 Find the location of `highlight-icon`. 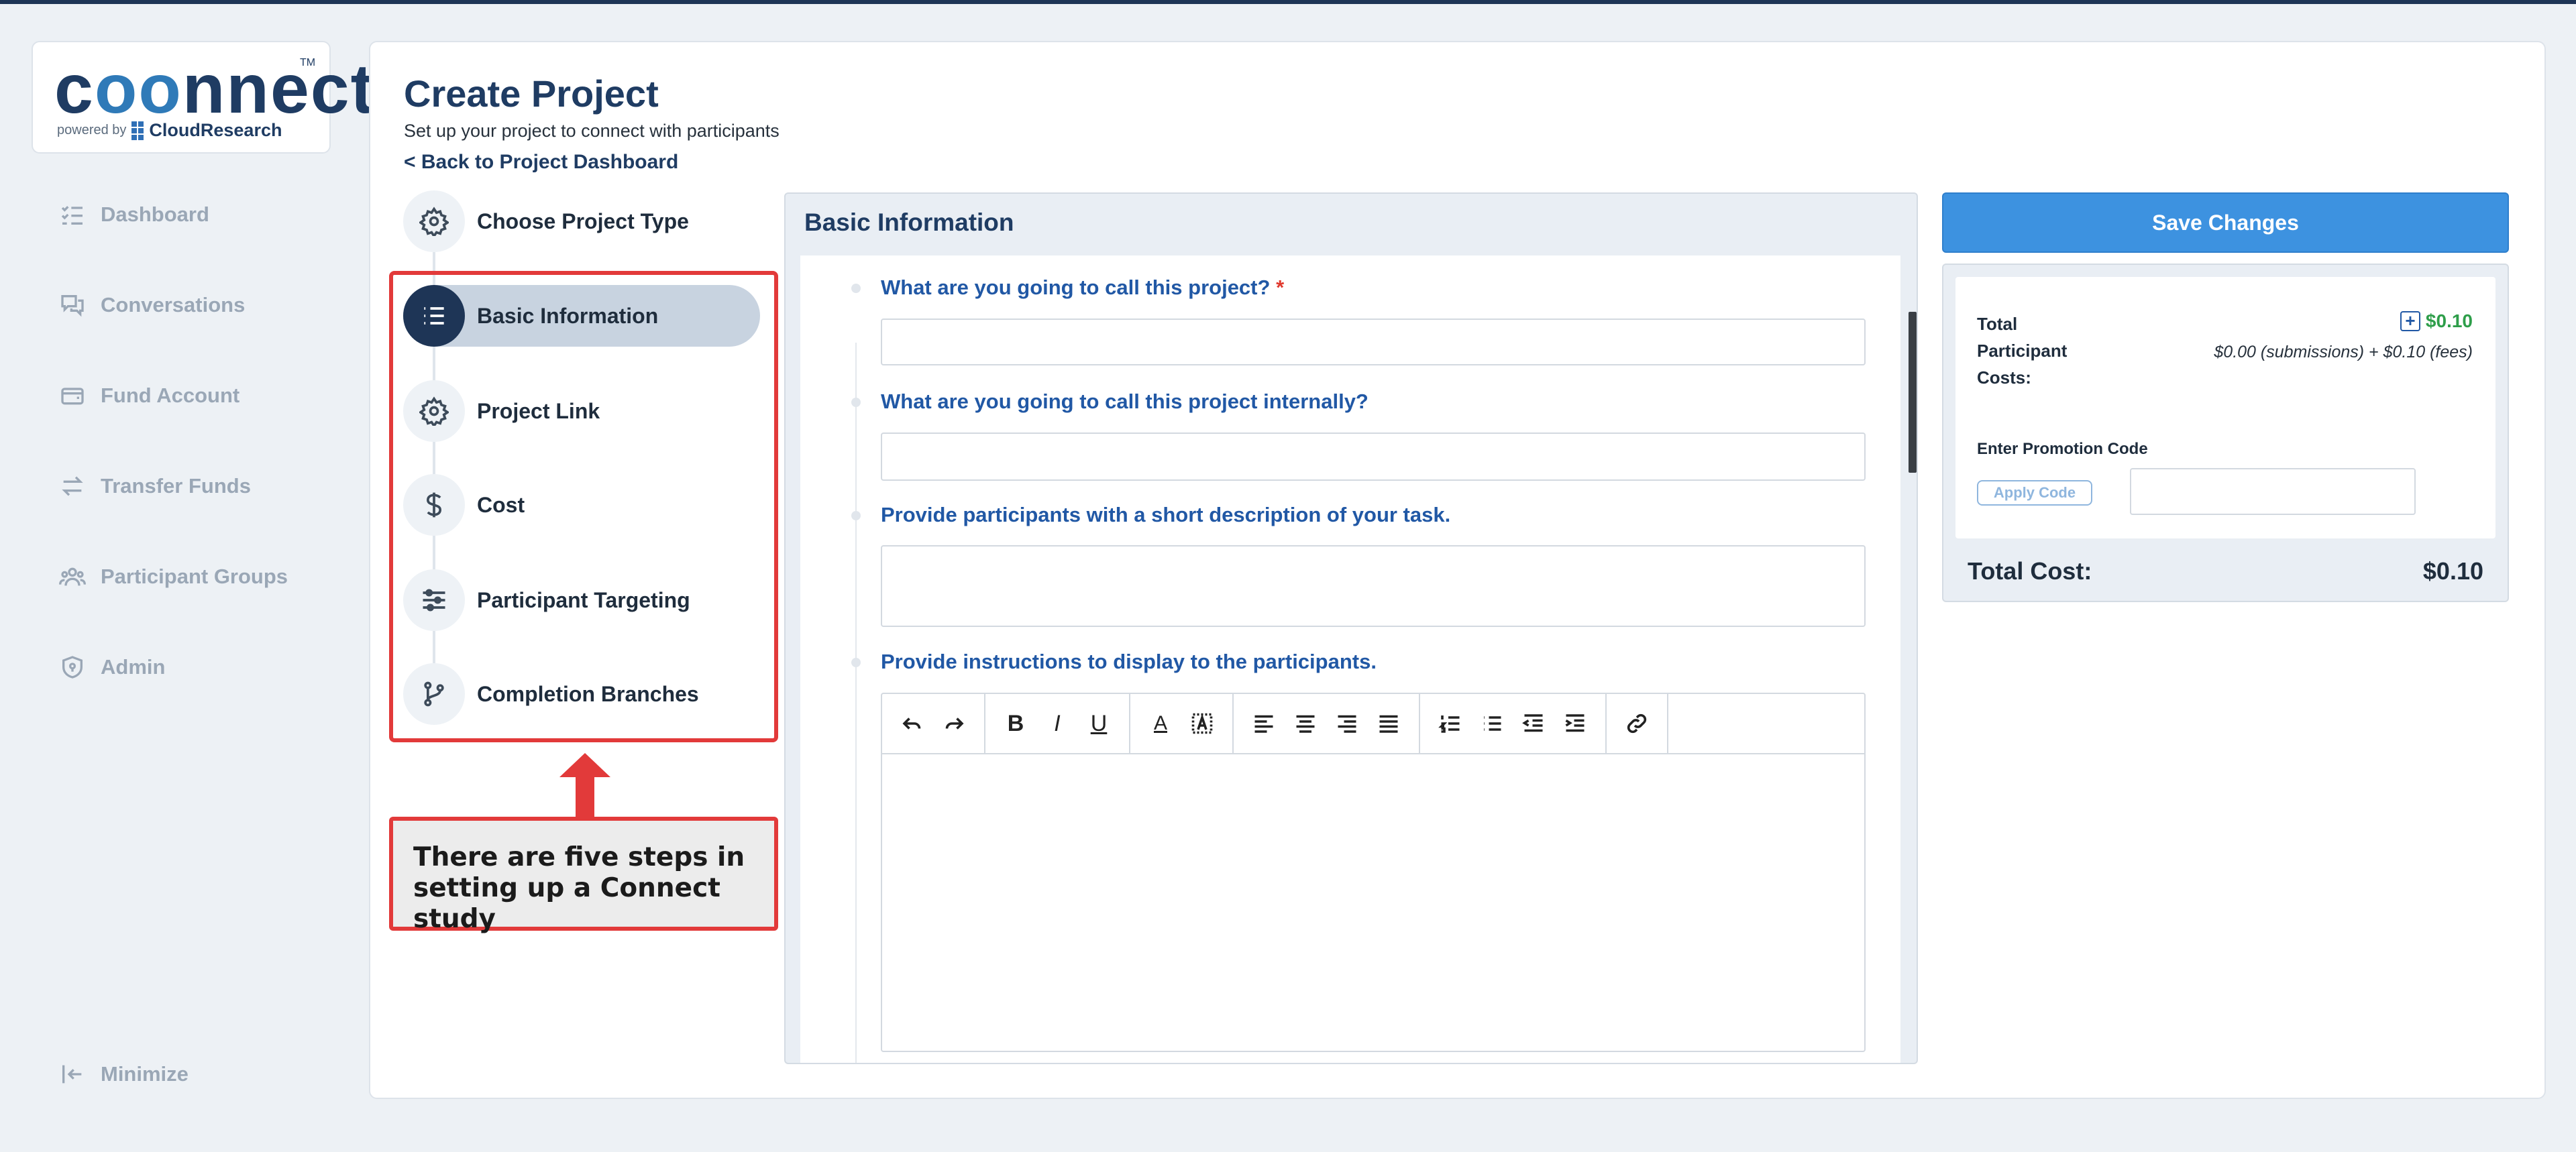

highlight-icon is located at coordinates (1202, 723).